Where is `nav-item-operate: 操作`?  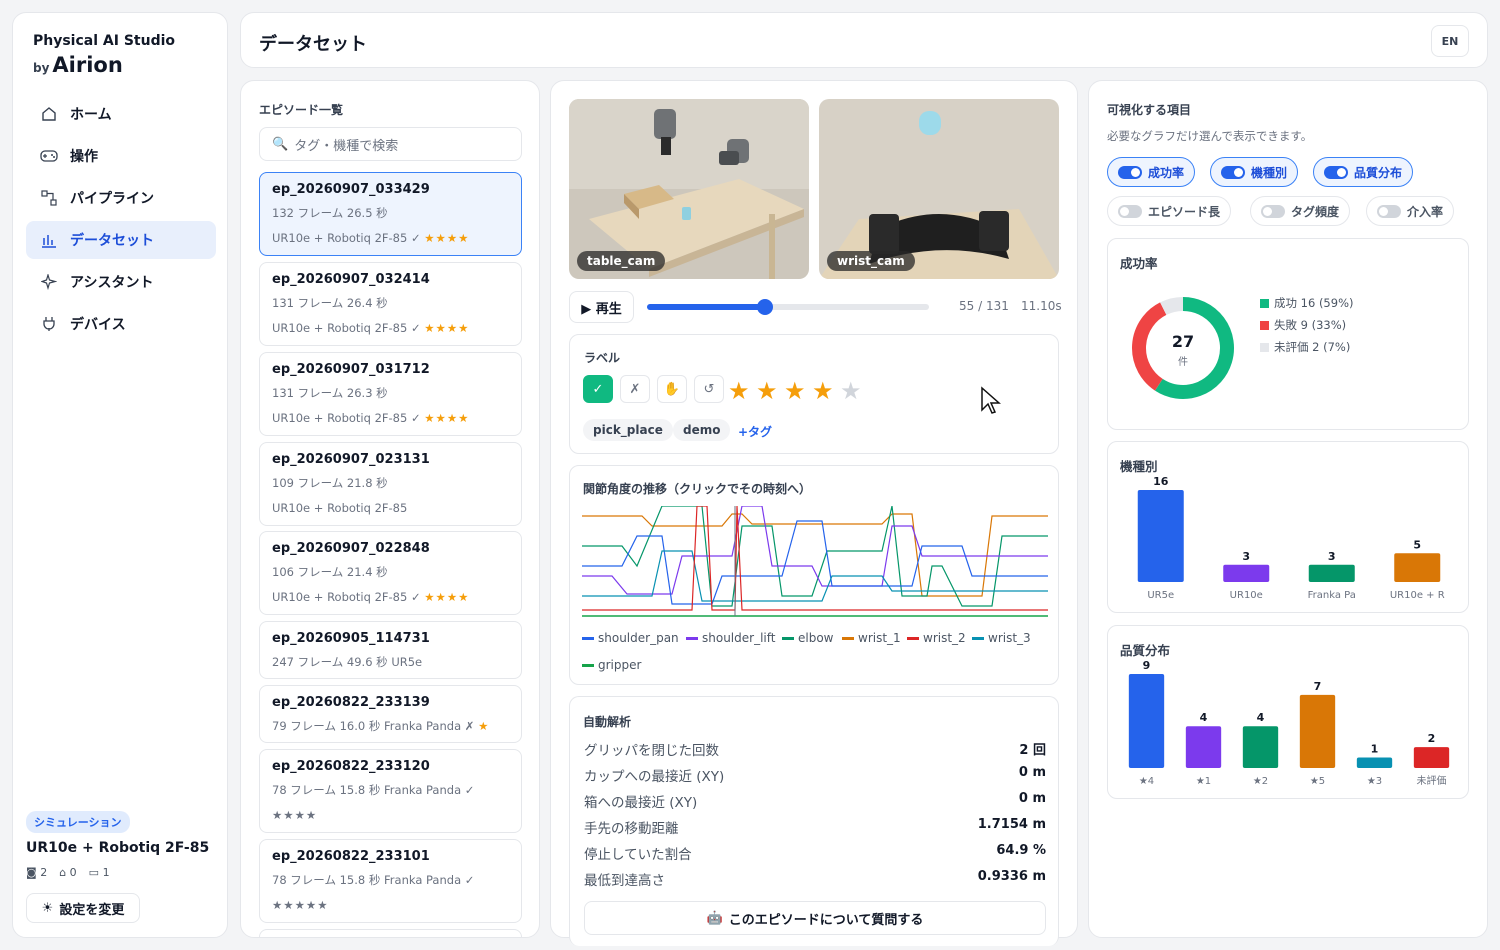 nav-item-operate: 操作 is located at coordinates (121, 156).